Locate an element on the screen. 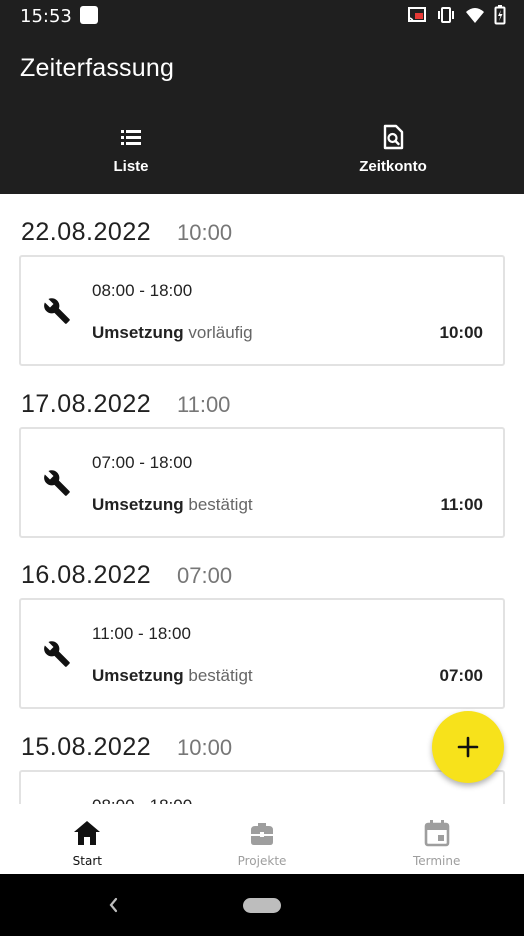 The width and height of the screenshot is (524, 936). top-tabs: Liste Zeitkonto is located at coordinates (262, 156).